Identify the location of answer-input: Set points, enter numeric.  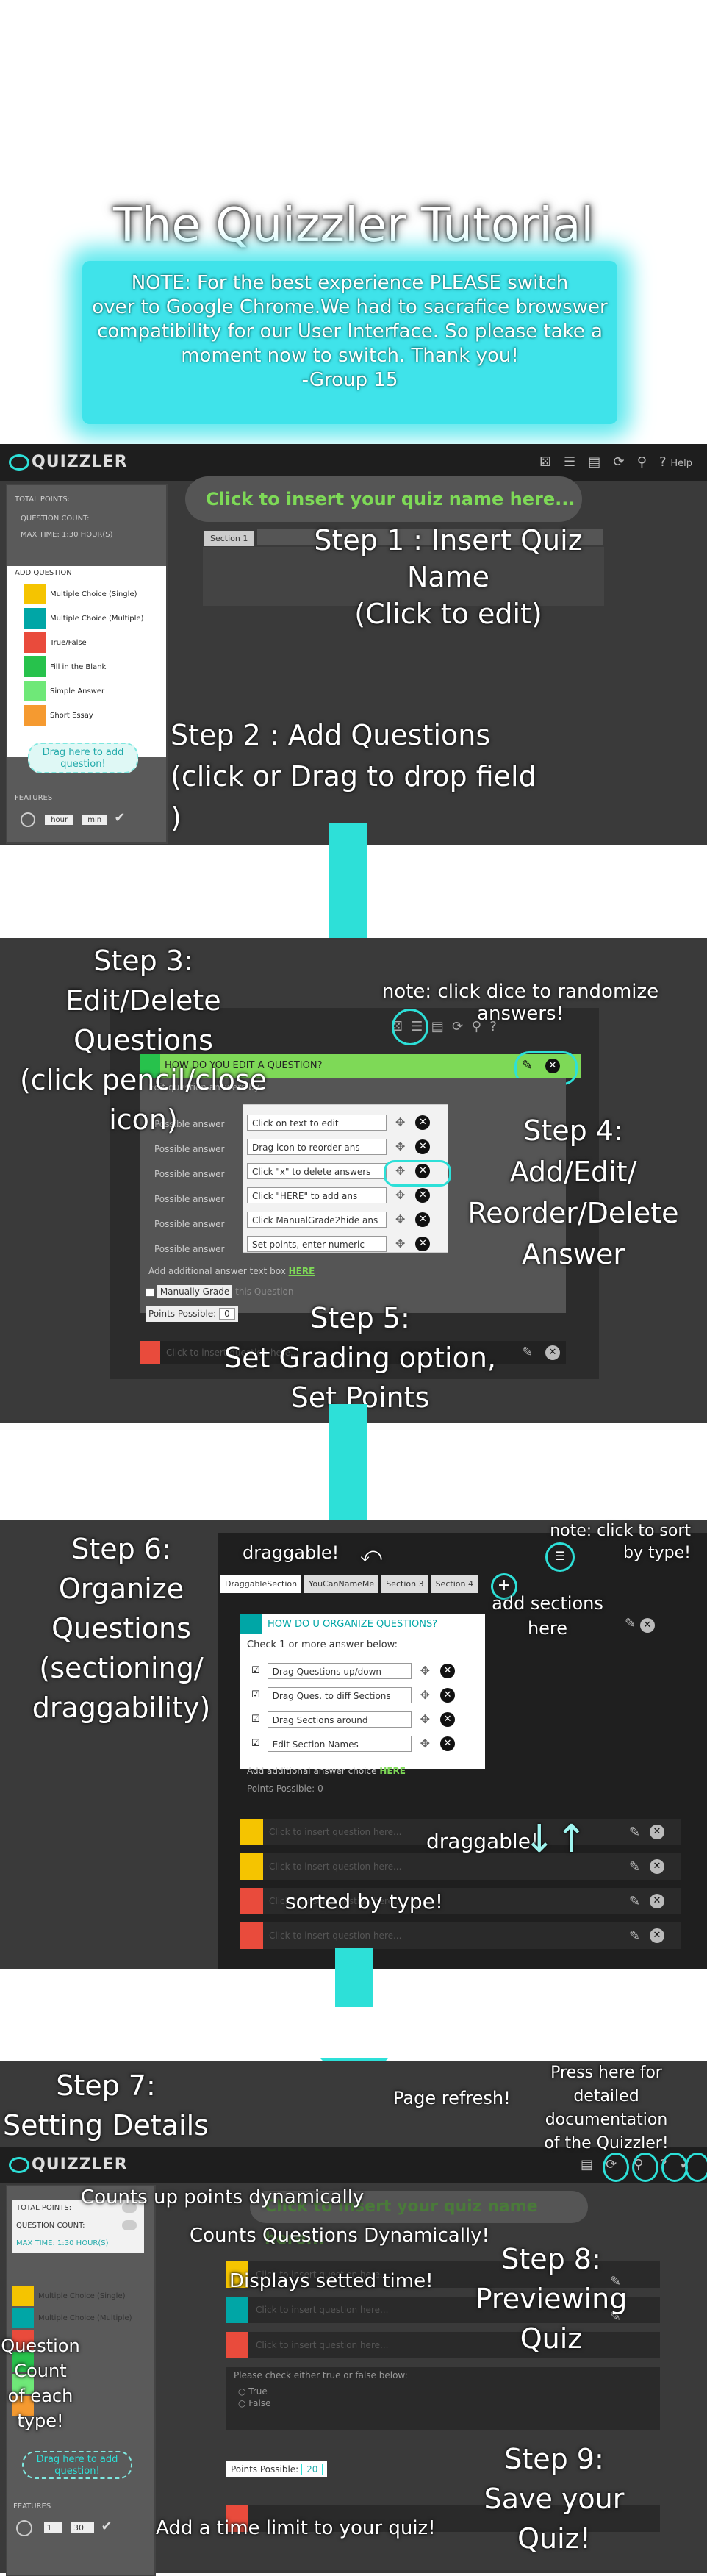
(317, 1243).